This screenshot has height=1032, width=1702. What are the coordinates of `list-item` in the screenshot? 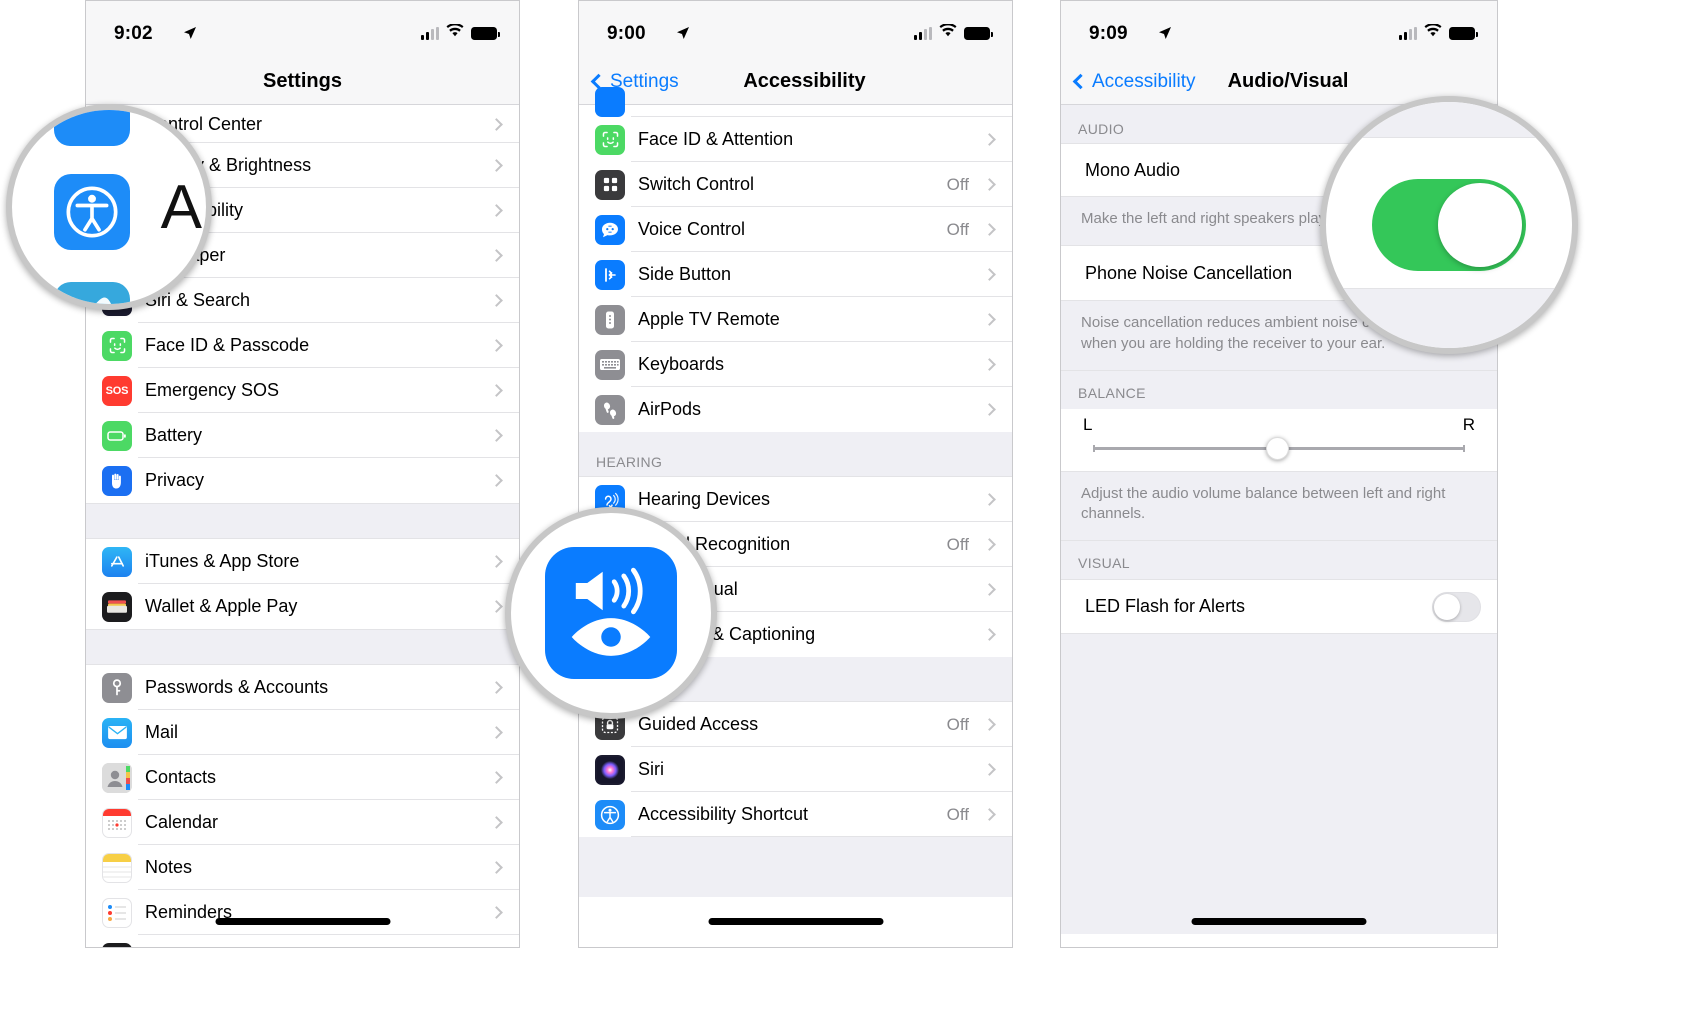 It's located at (302, 941).